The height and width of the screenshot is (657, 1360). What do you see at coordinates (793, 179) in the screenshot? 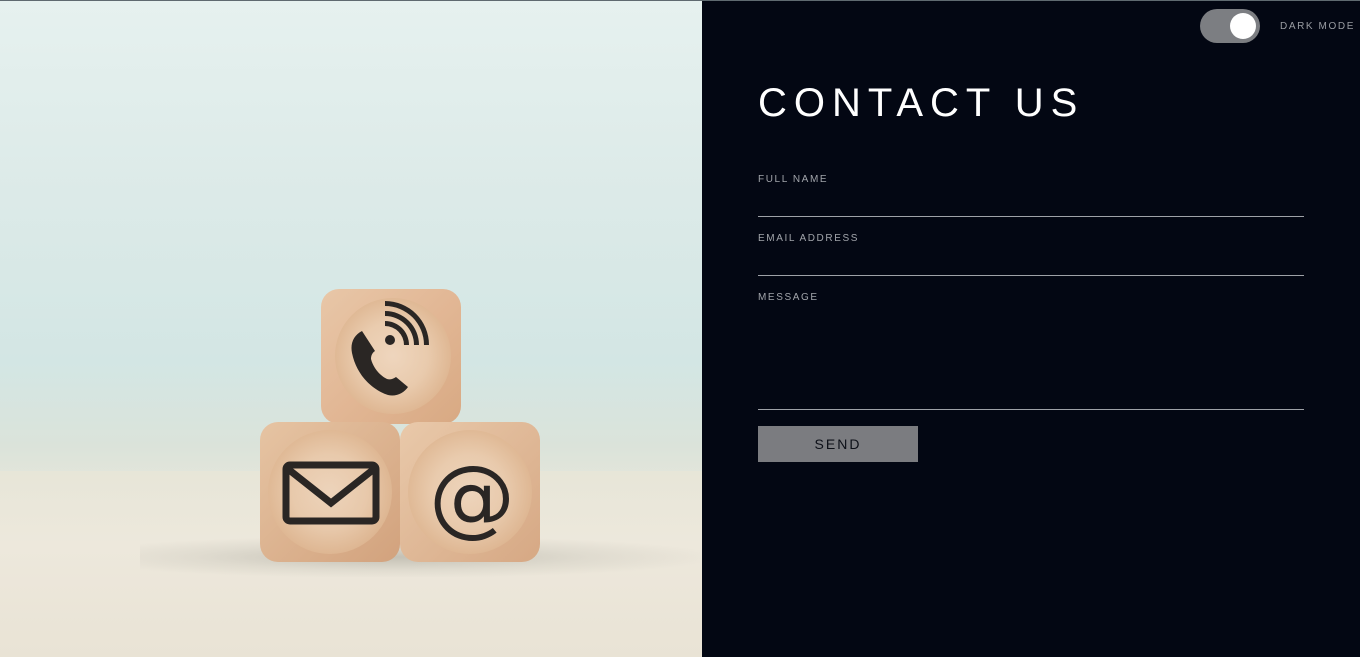
I see `full-name-label: FULL NAME` at bounding box center [793, 179].